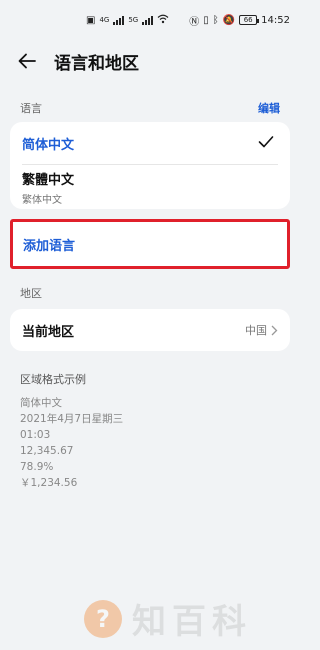  What do you see at coordinates (256, 330) in the screenshot?
I see `current-region-value: 中国` at bounding box center [256, 330].